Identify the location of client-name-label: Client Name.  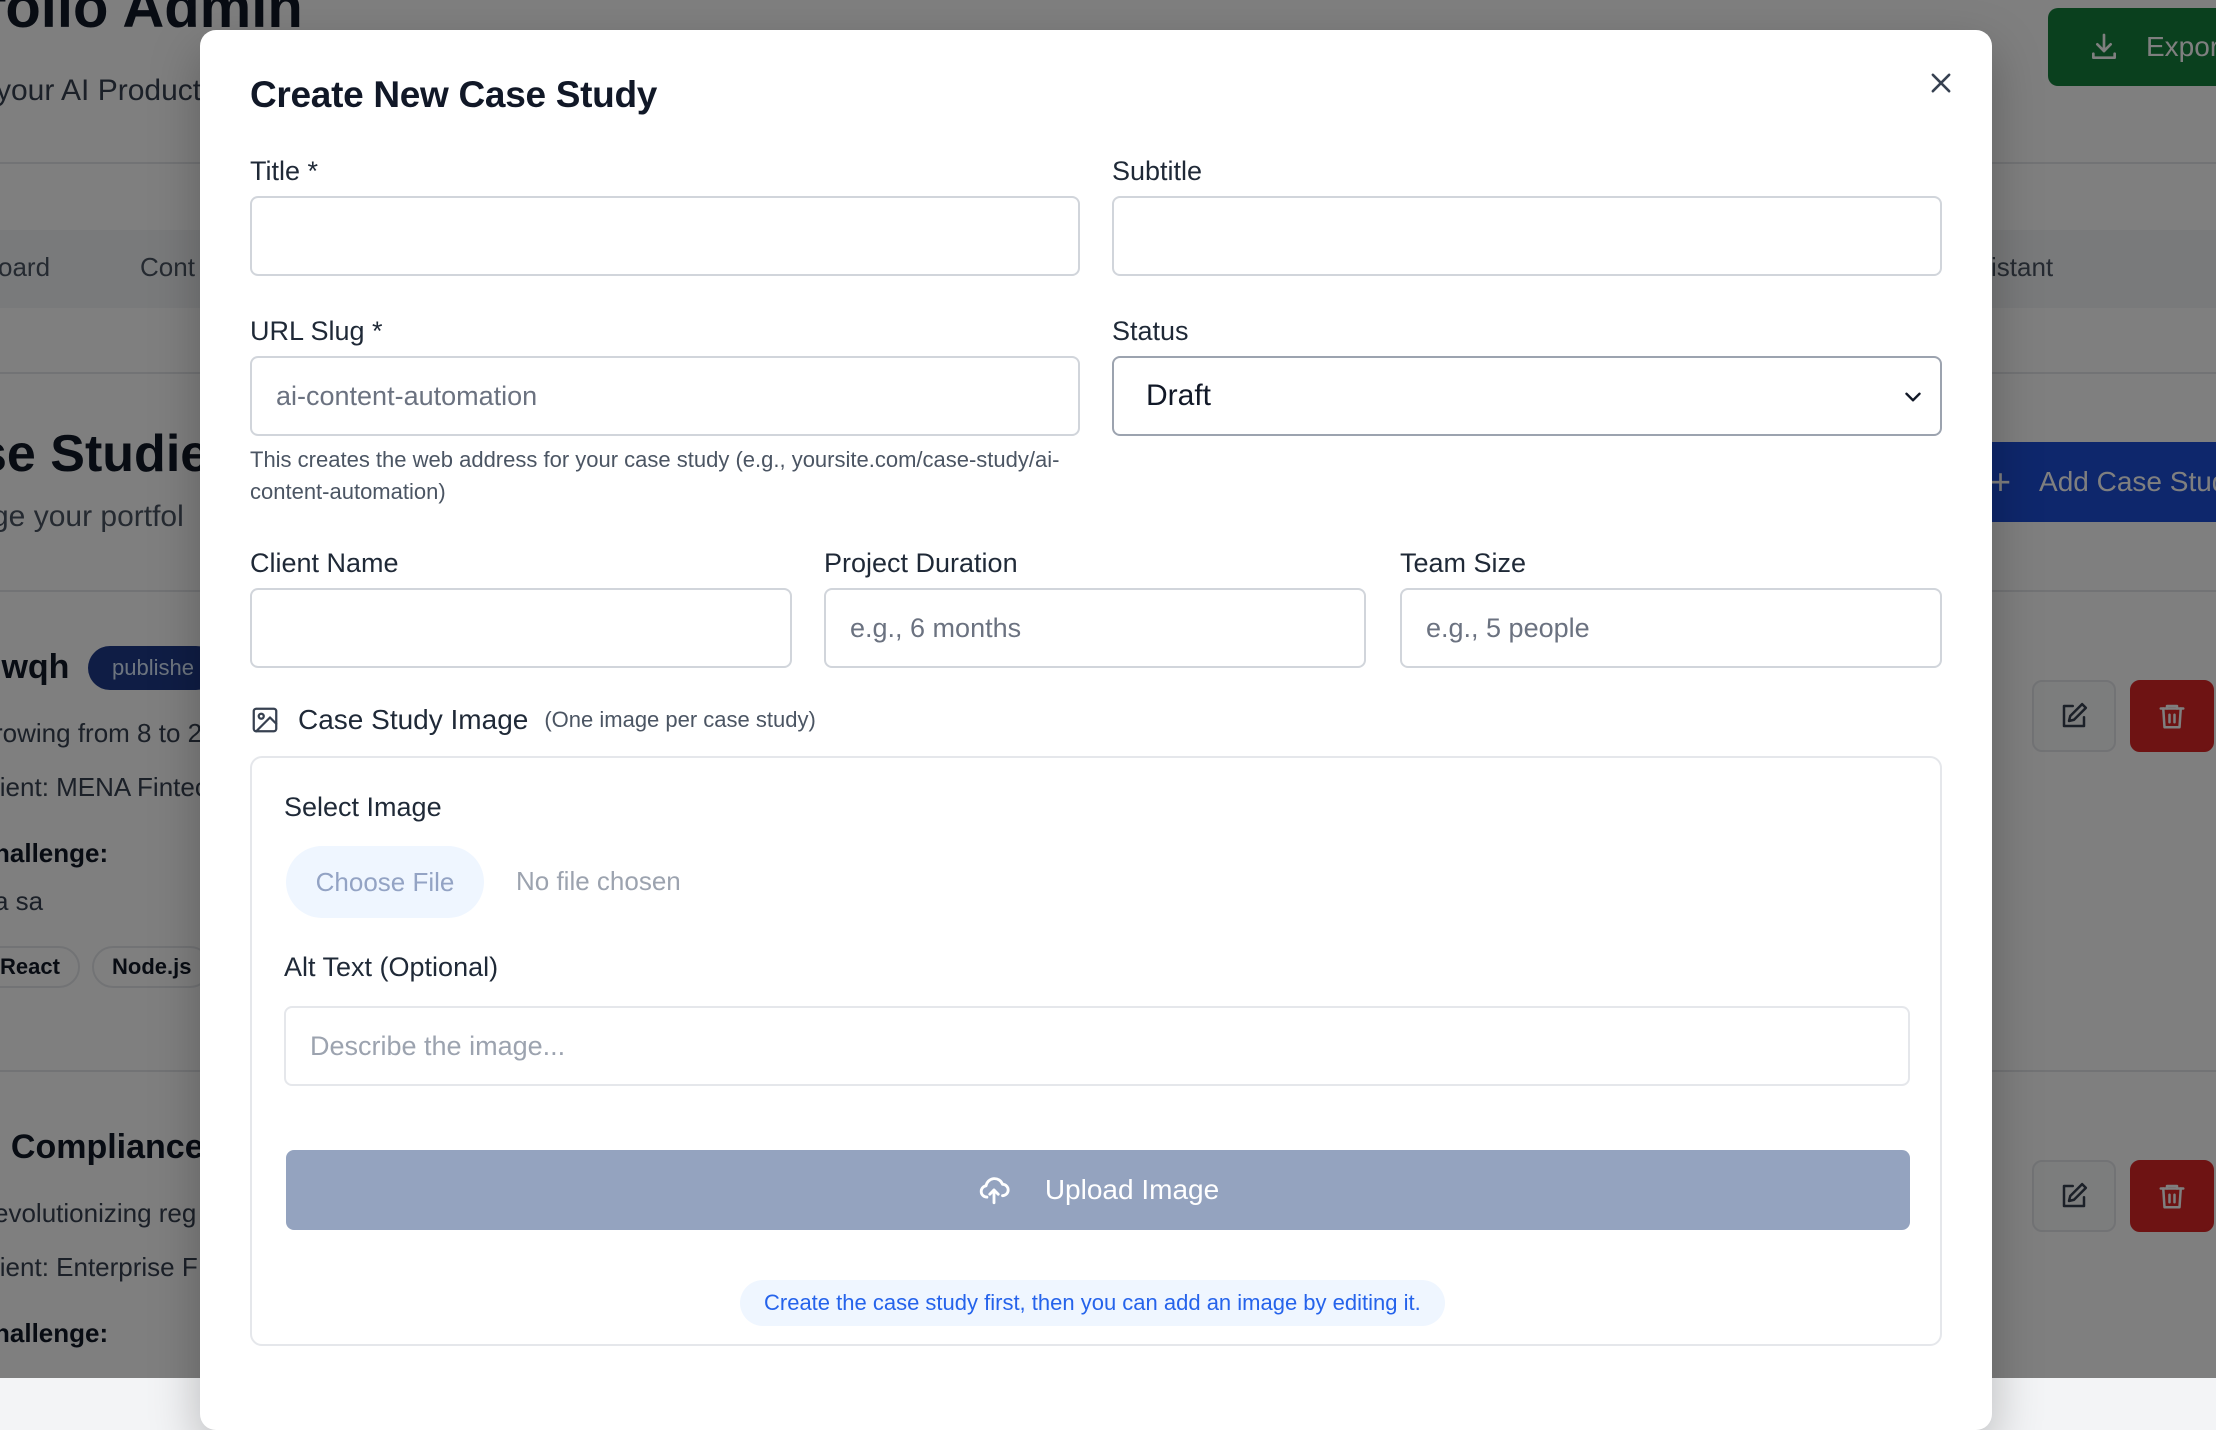
(324, 563).